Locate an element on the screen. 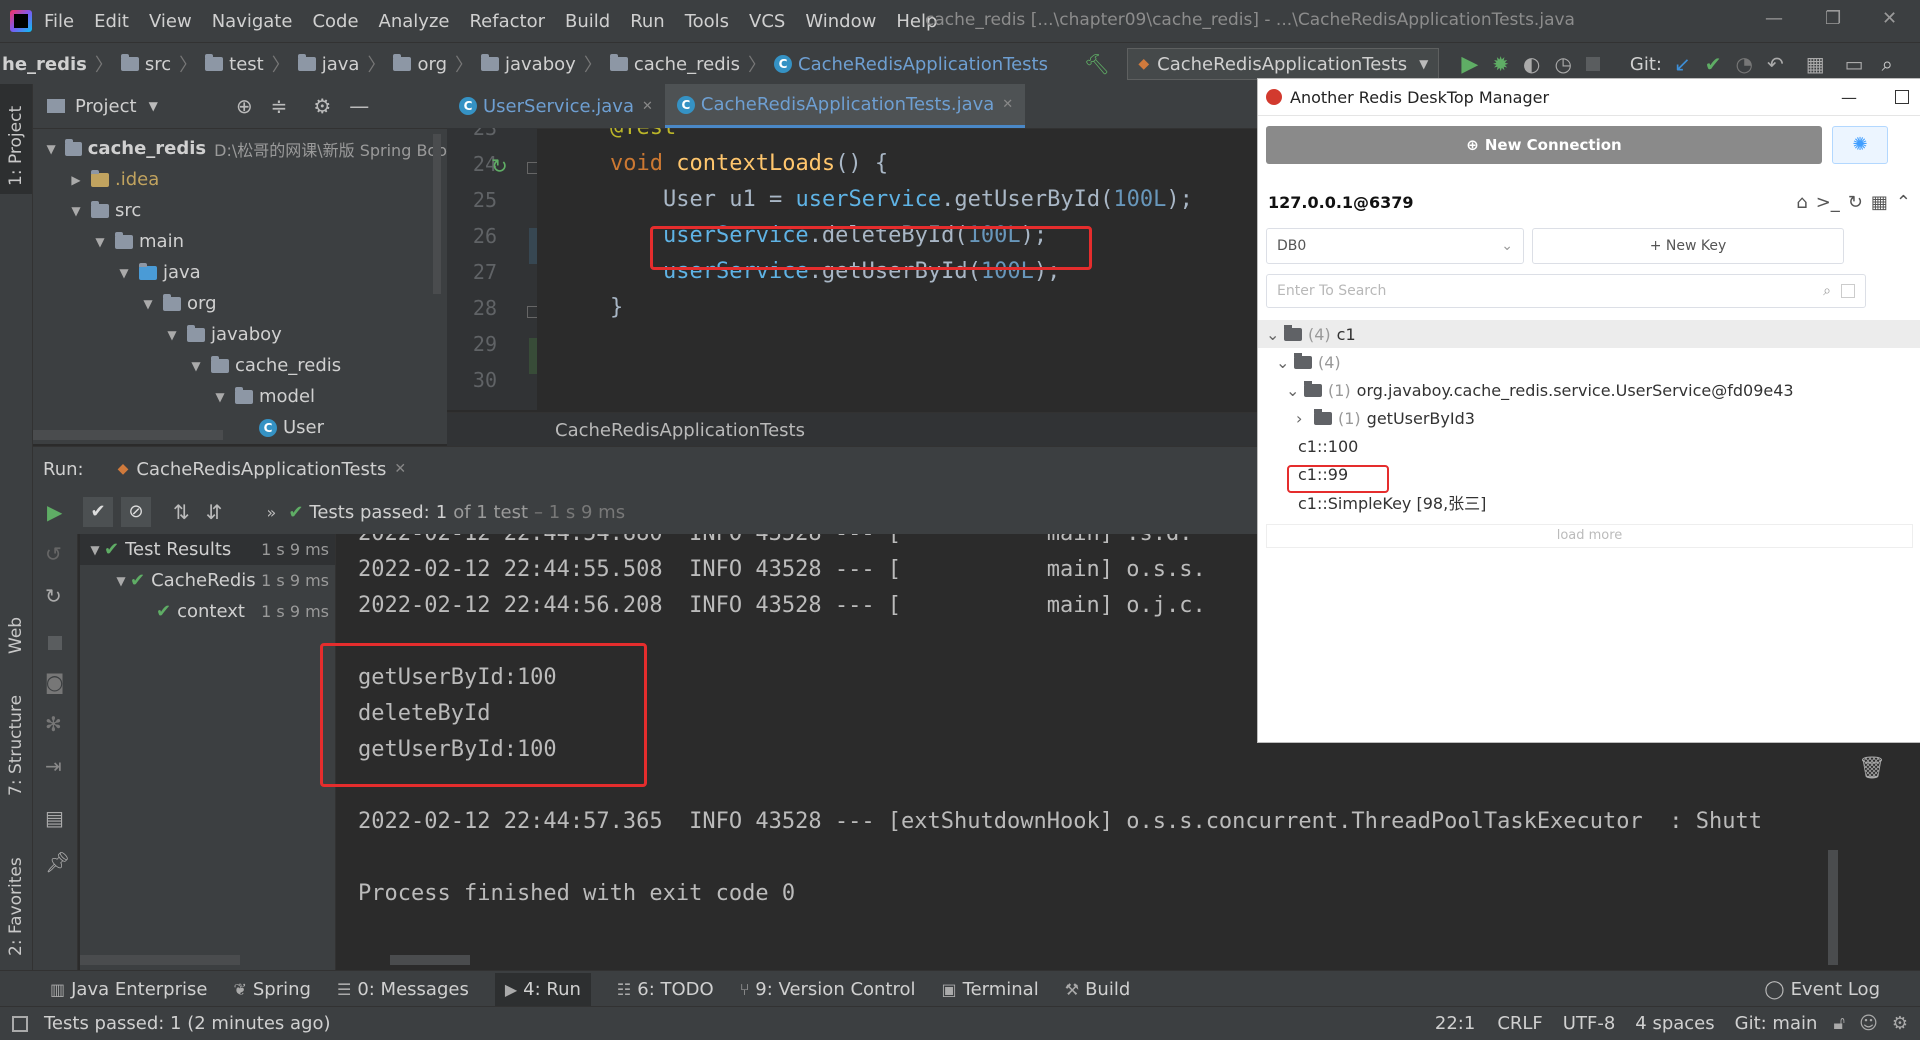 Image resolution: width=1920 pixels, height=1040 pixels. search-everywhere-icon: ⌕ is located at coordinates (1887, 64).